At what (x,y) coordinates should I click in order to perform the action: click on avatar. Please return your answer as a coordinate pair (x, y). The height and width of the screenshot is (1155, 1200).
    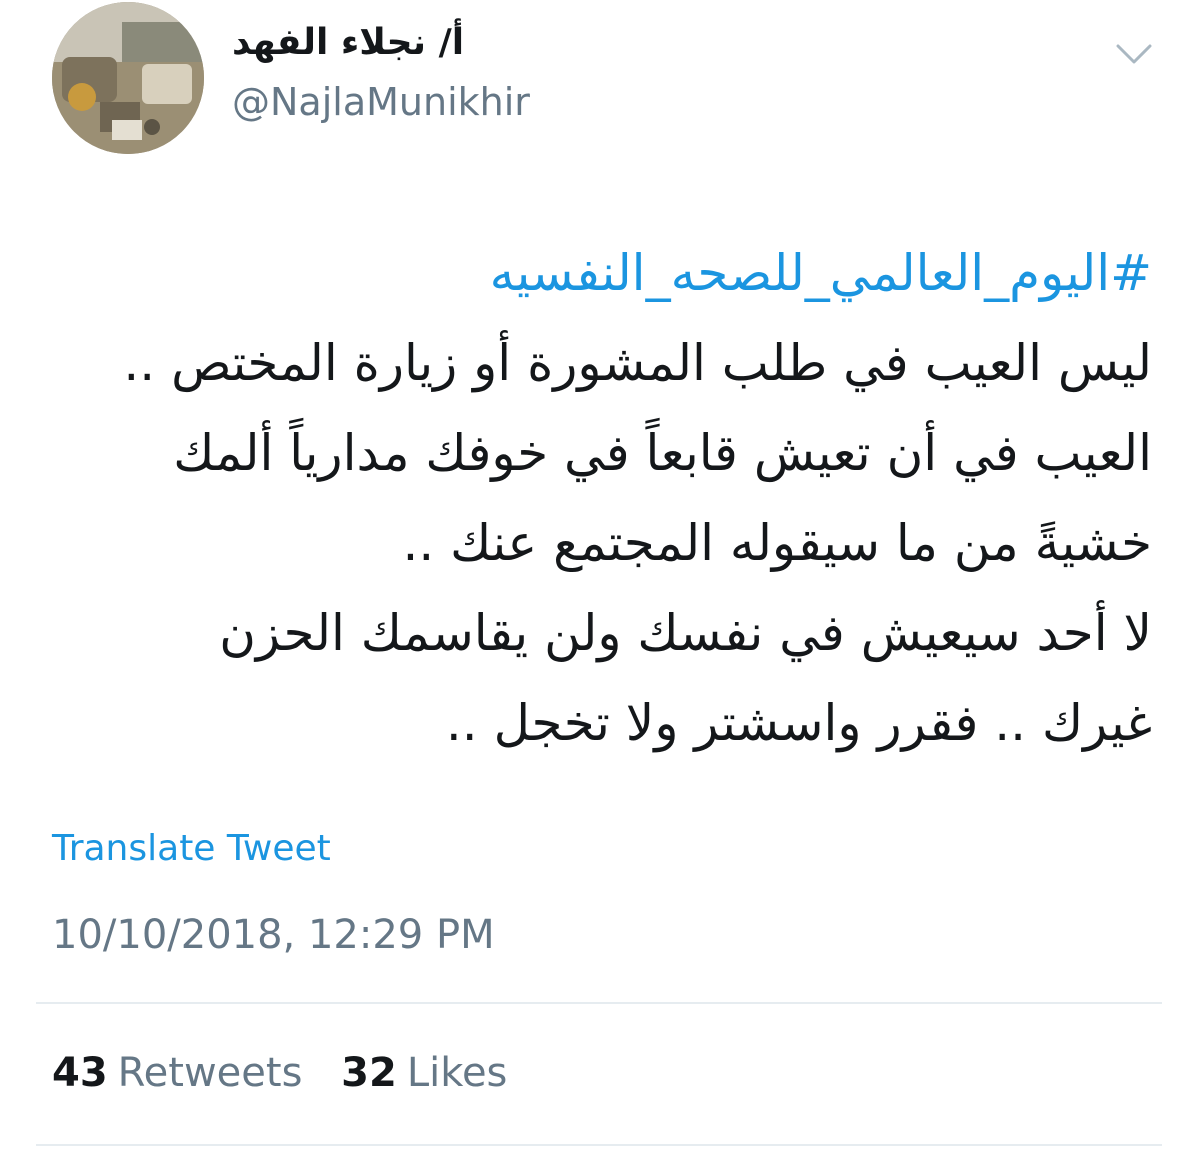
    Looking at the image, I should click on (128, 78).